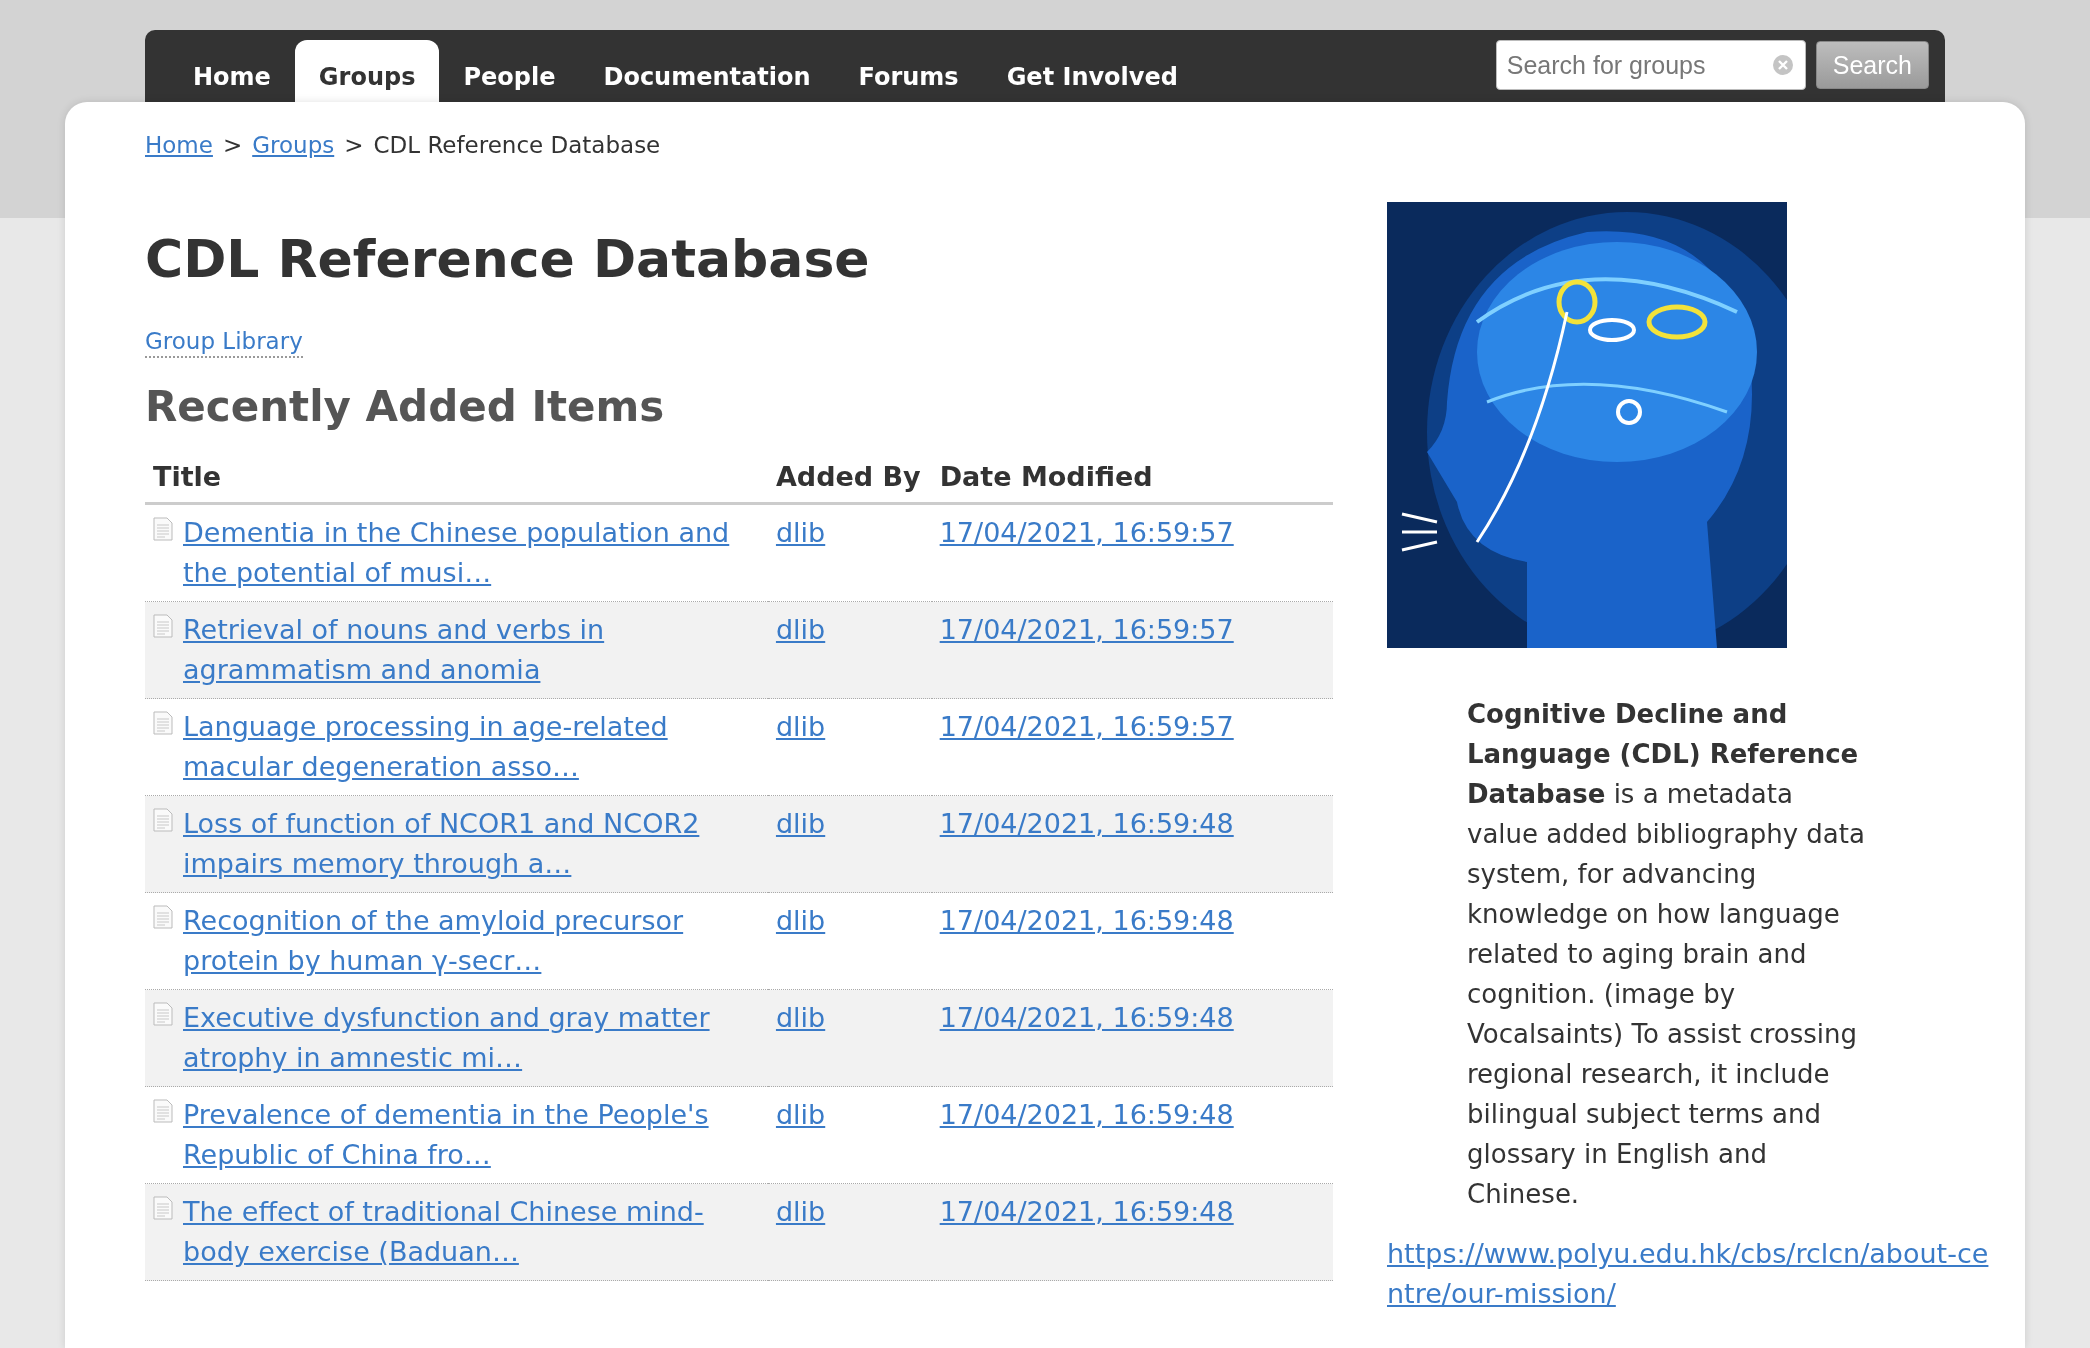 This screenshot has height=1348, width=2090. I want to click on nav-tab: Groups, so click(367, 71).